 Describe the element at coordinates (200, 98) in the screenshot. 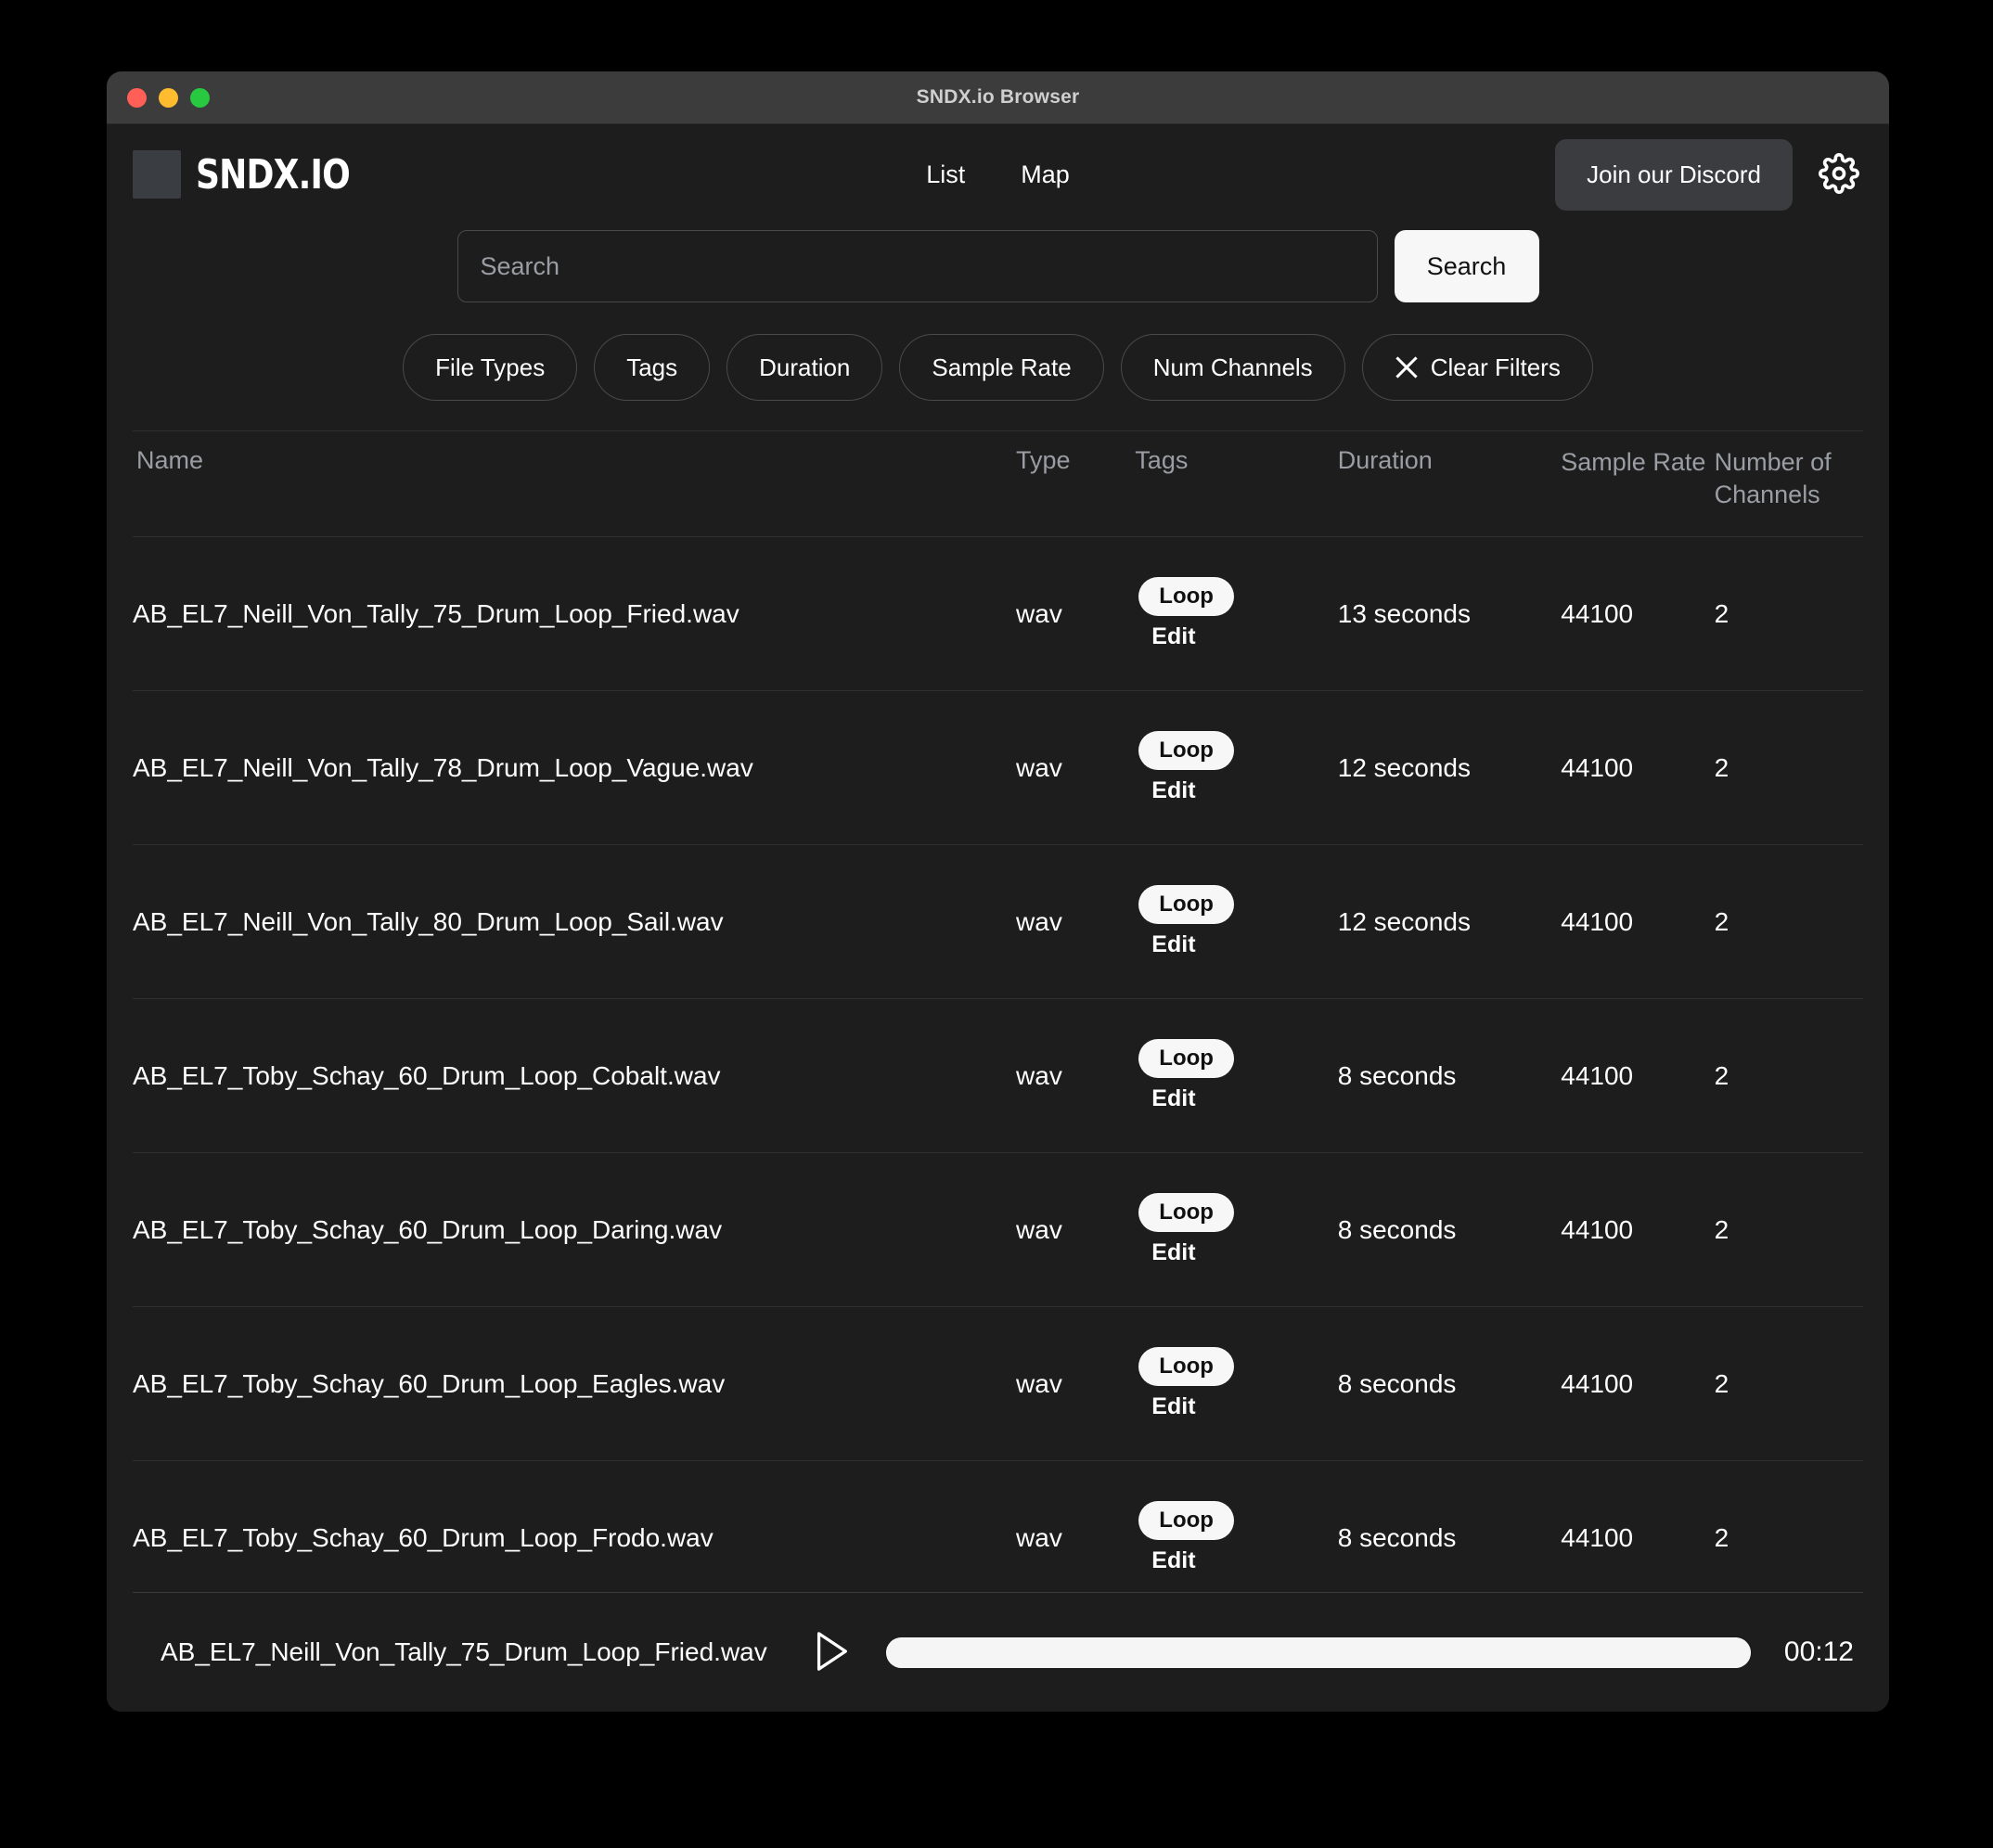

I see `maximize-button` at that location.